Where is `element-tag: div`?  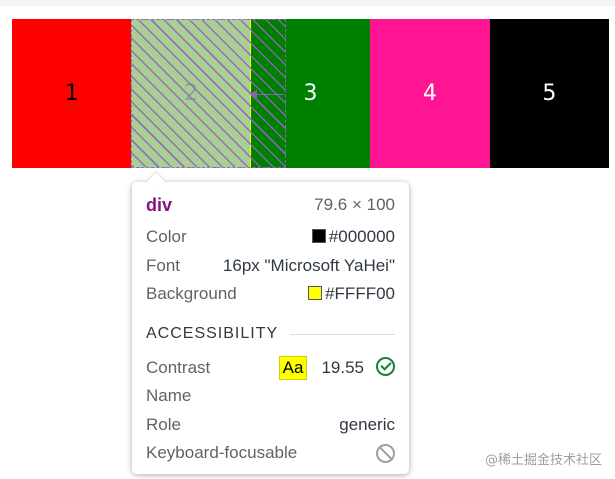 element-tag: div is located at coordinates (159, 204).